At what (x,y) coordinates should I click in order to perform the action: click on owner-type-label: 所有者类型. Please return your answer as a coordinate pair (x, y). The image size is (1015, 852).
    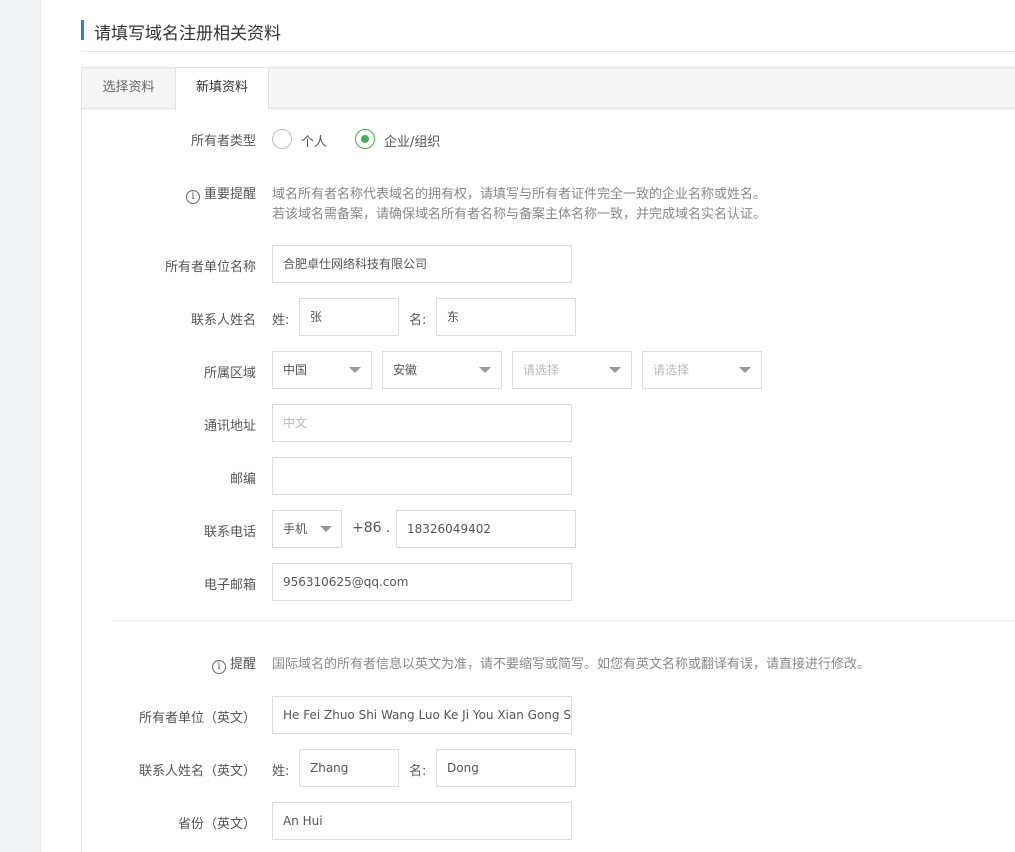
    Looking at the image, I should click on (223, 141).